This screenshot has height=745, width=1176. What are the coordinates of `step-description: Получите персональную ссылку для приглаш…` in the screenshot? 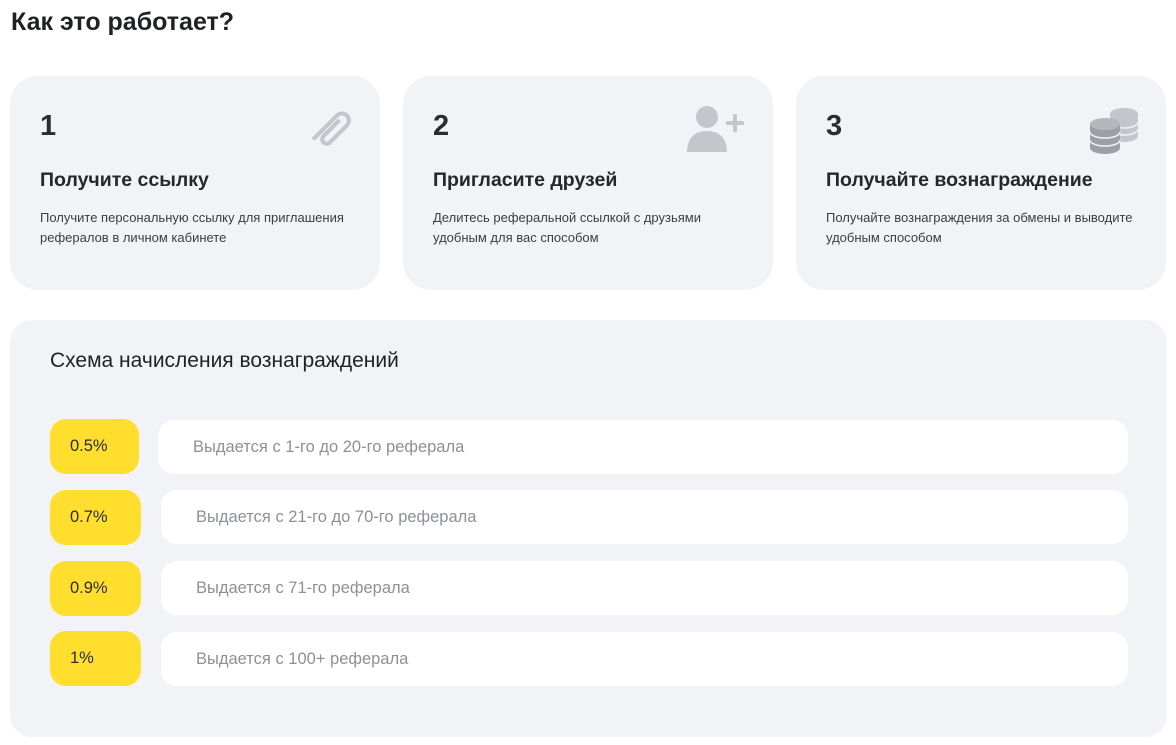 It's located at (192, 227).